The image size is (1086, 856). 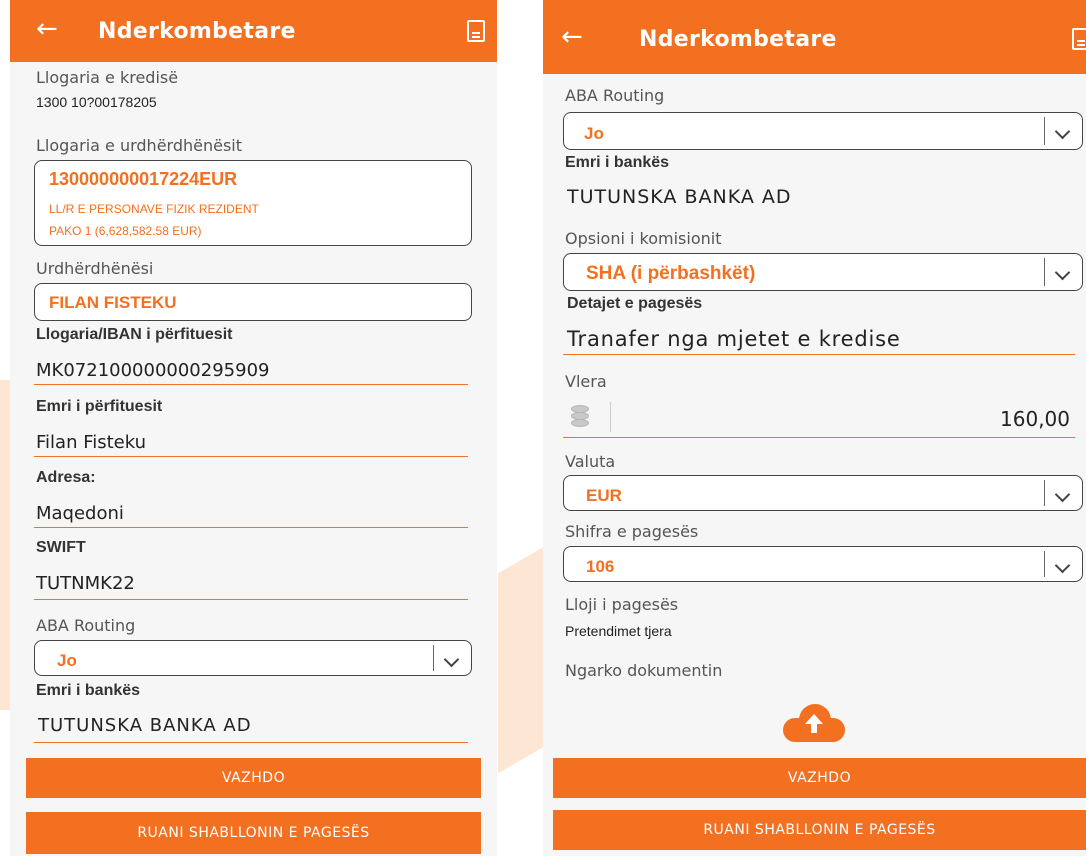 I want to click on bank-underline, so click(x=251, y=742).